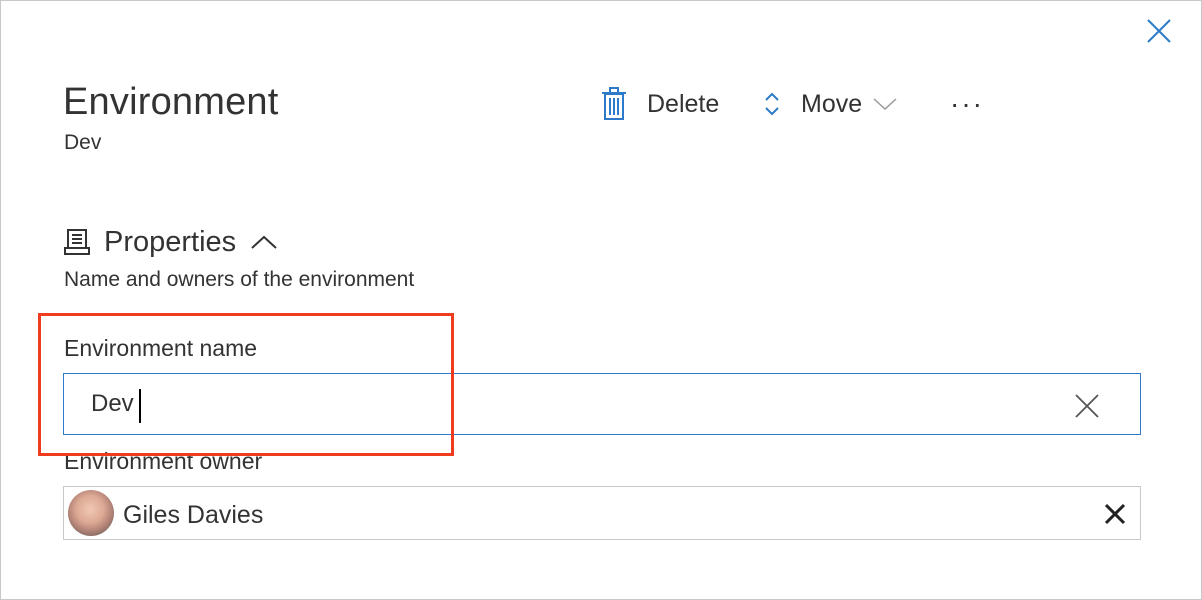  Describe the element at coordinates (239, 279) in the screenshot. I see `properties-description: Name and owners of the environment` at that location.